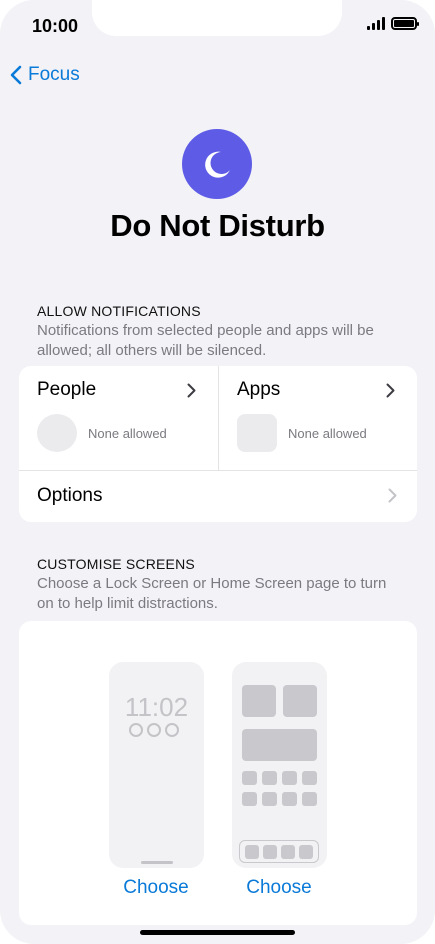  Describe the element at coordinates (55, 26) in the screenshot. I see `status-time: 10:00` at that location.